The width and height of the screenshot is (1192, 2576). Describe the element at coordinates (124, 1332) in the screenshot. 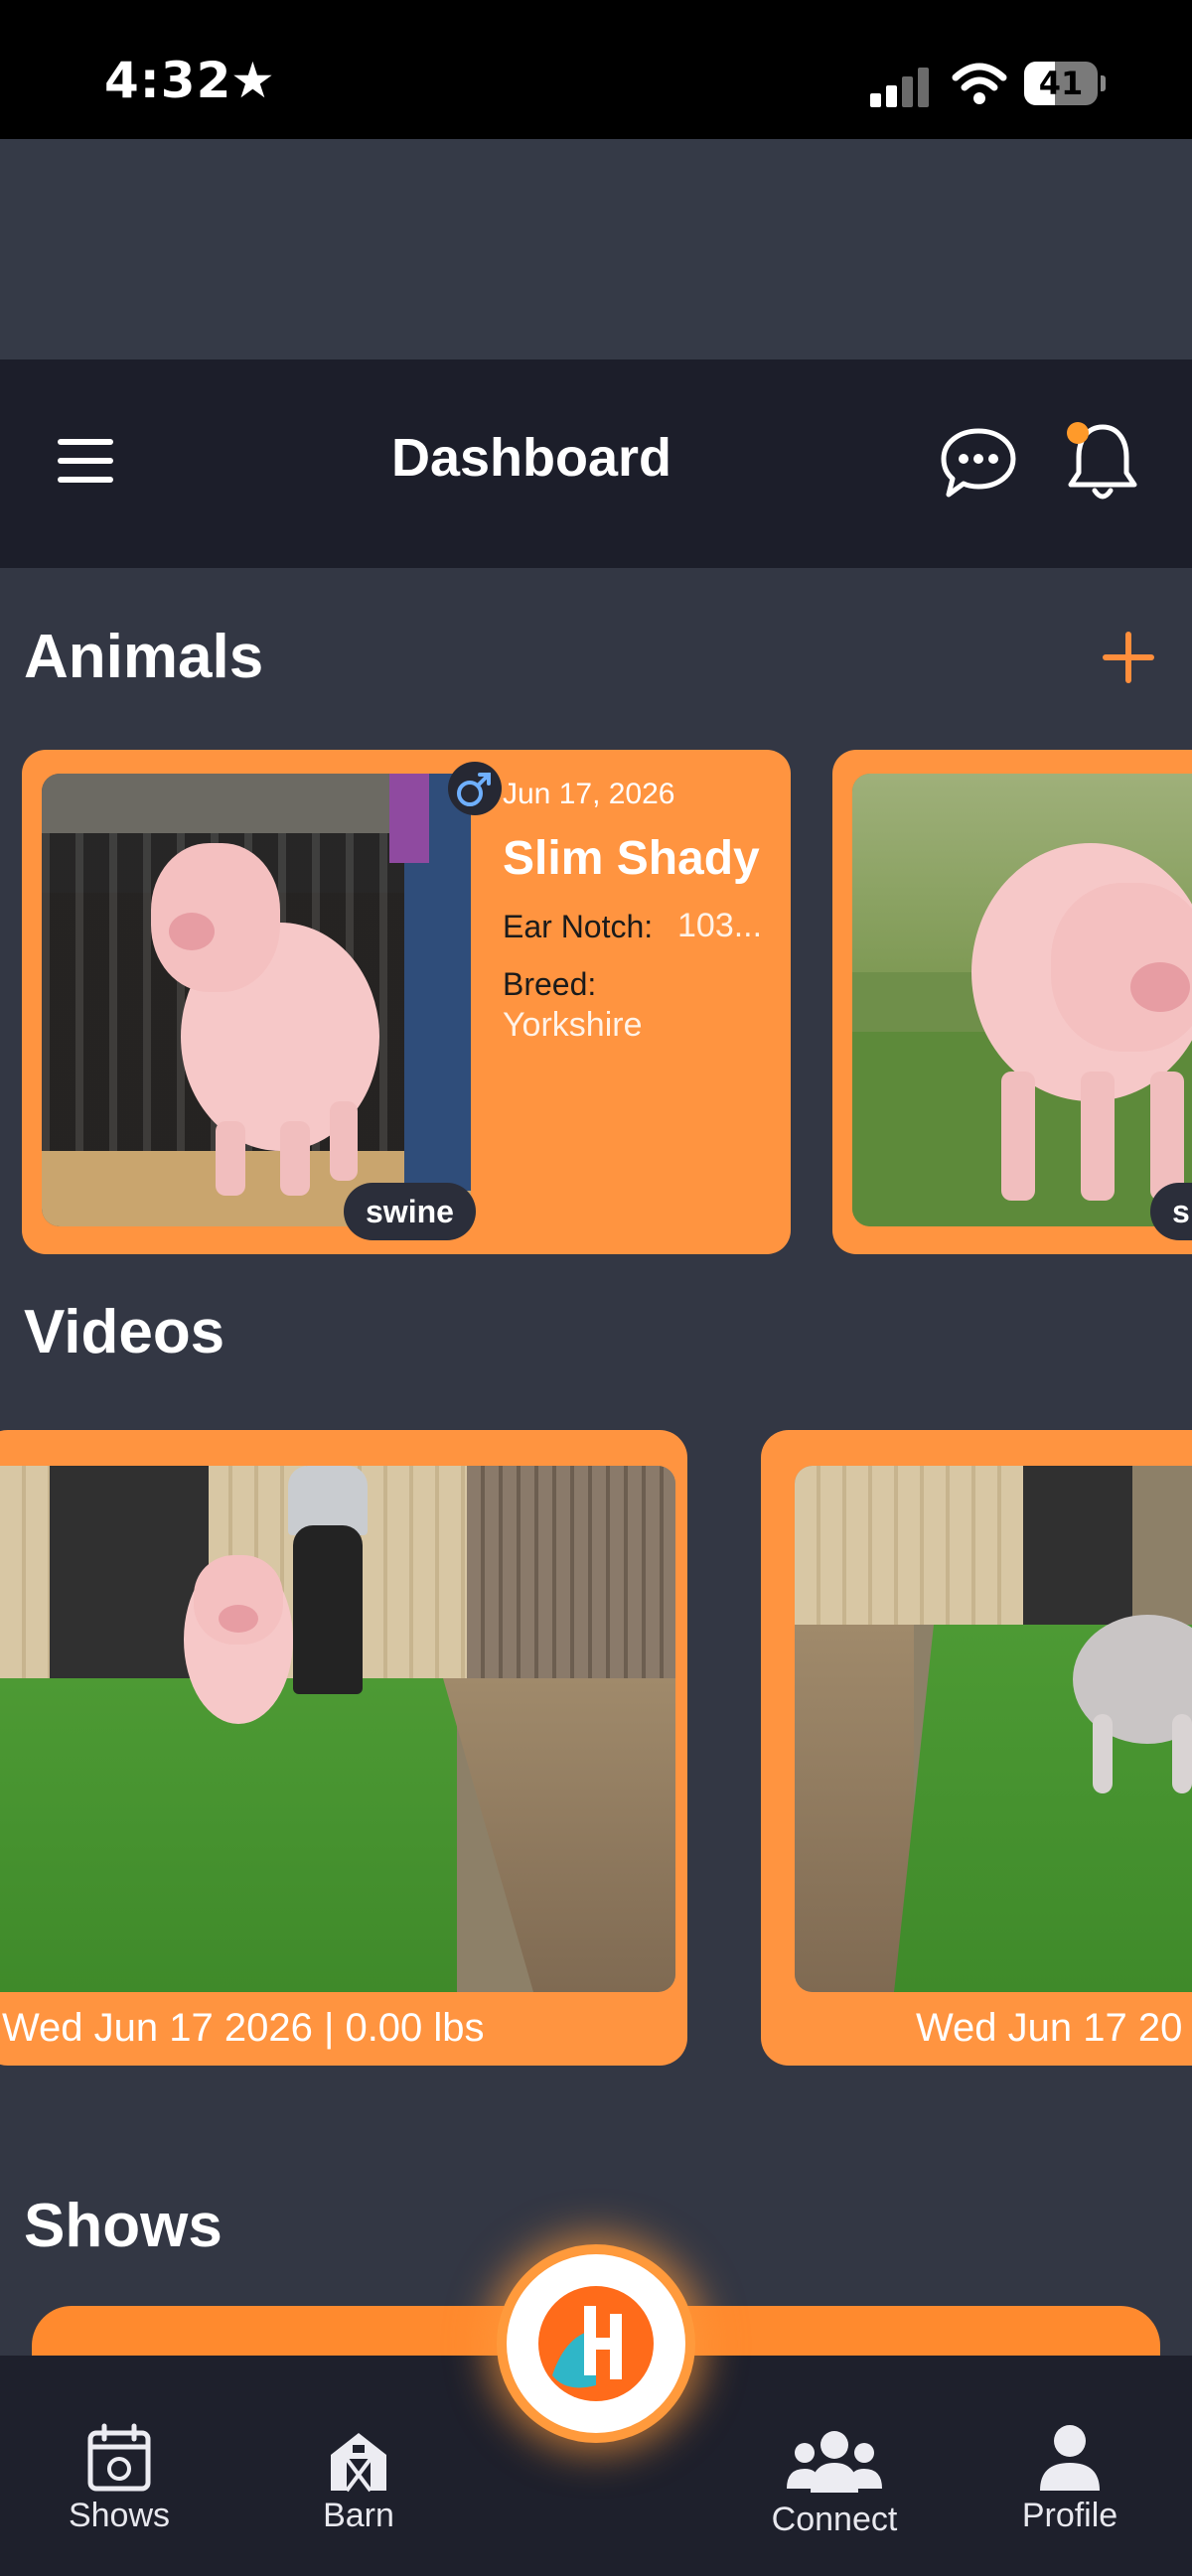

I see `videos-section-title: Videos` at that location.